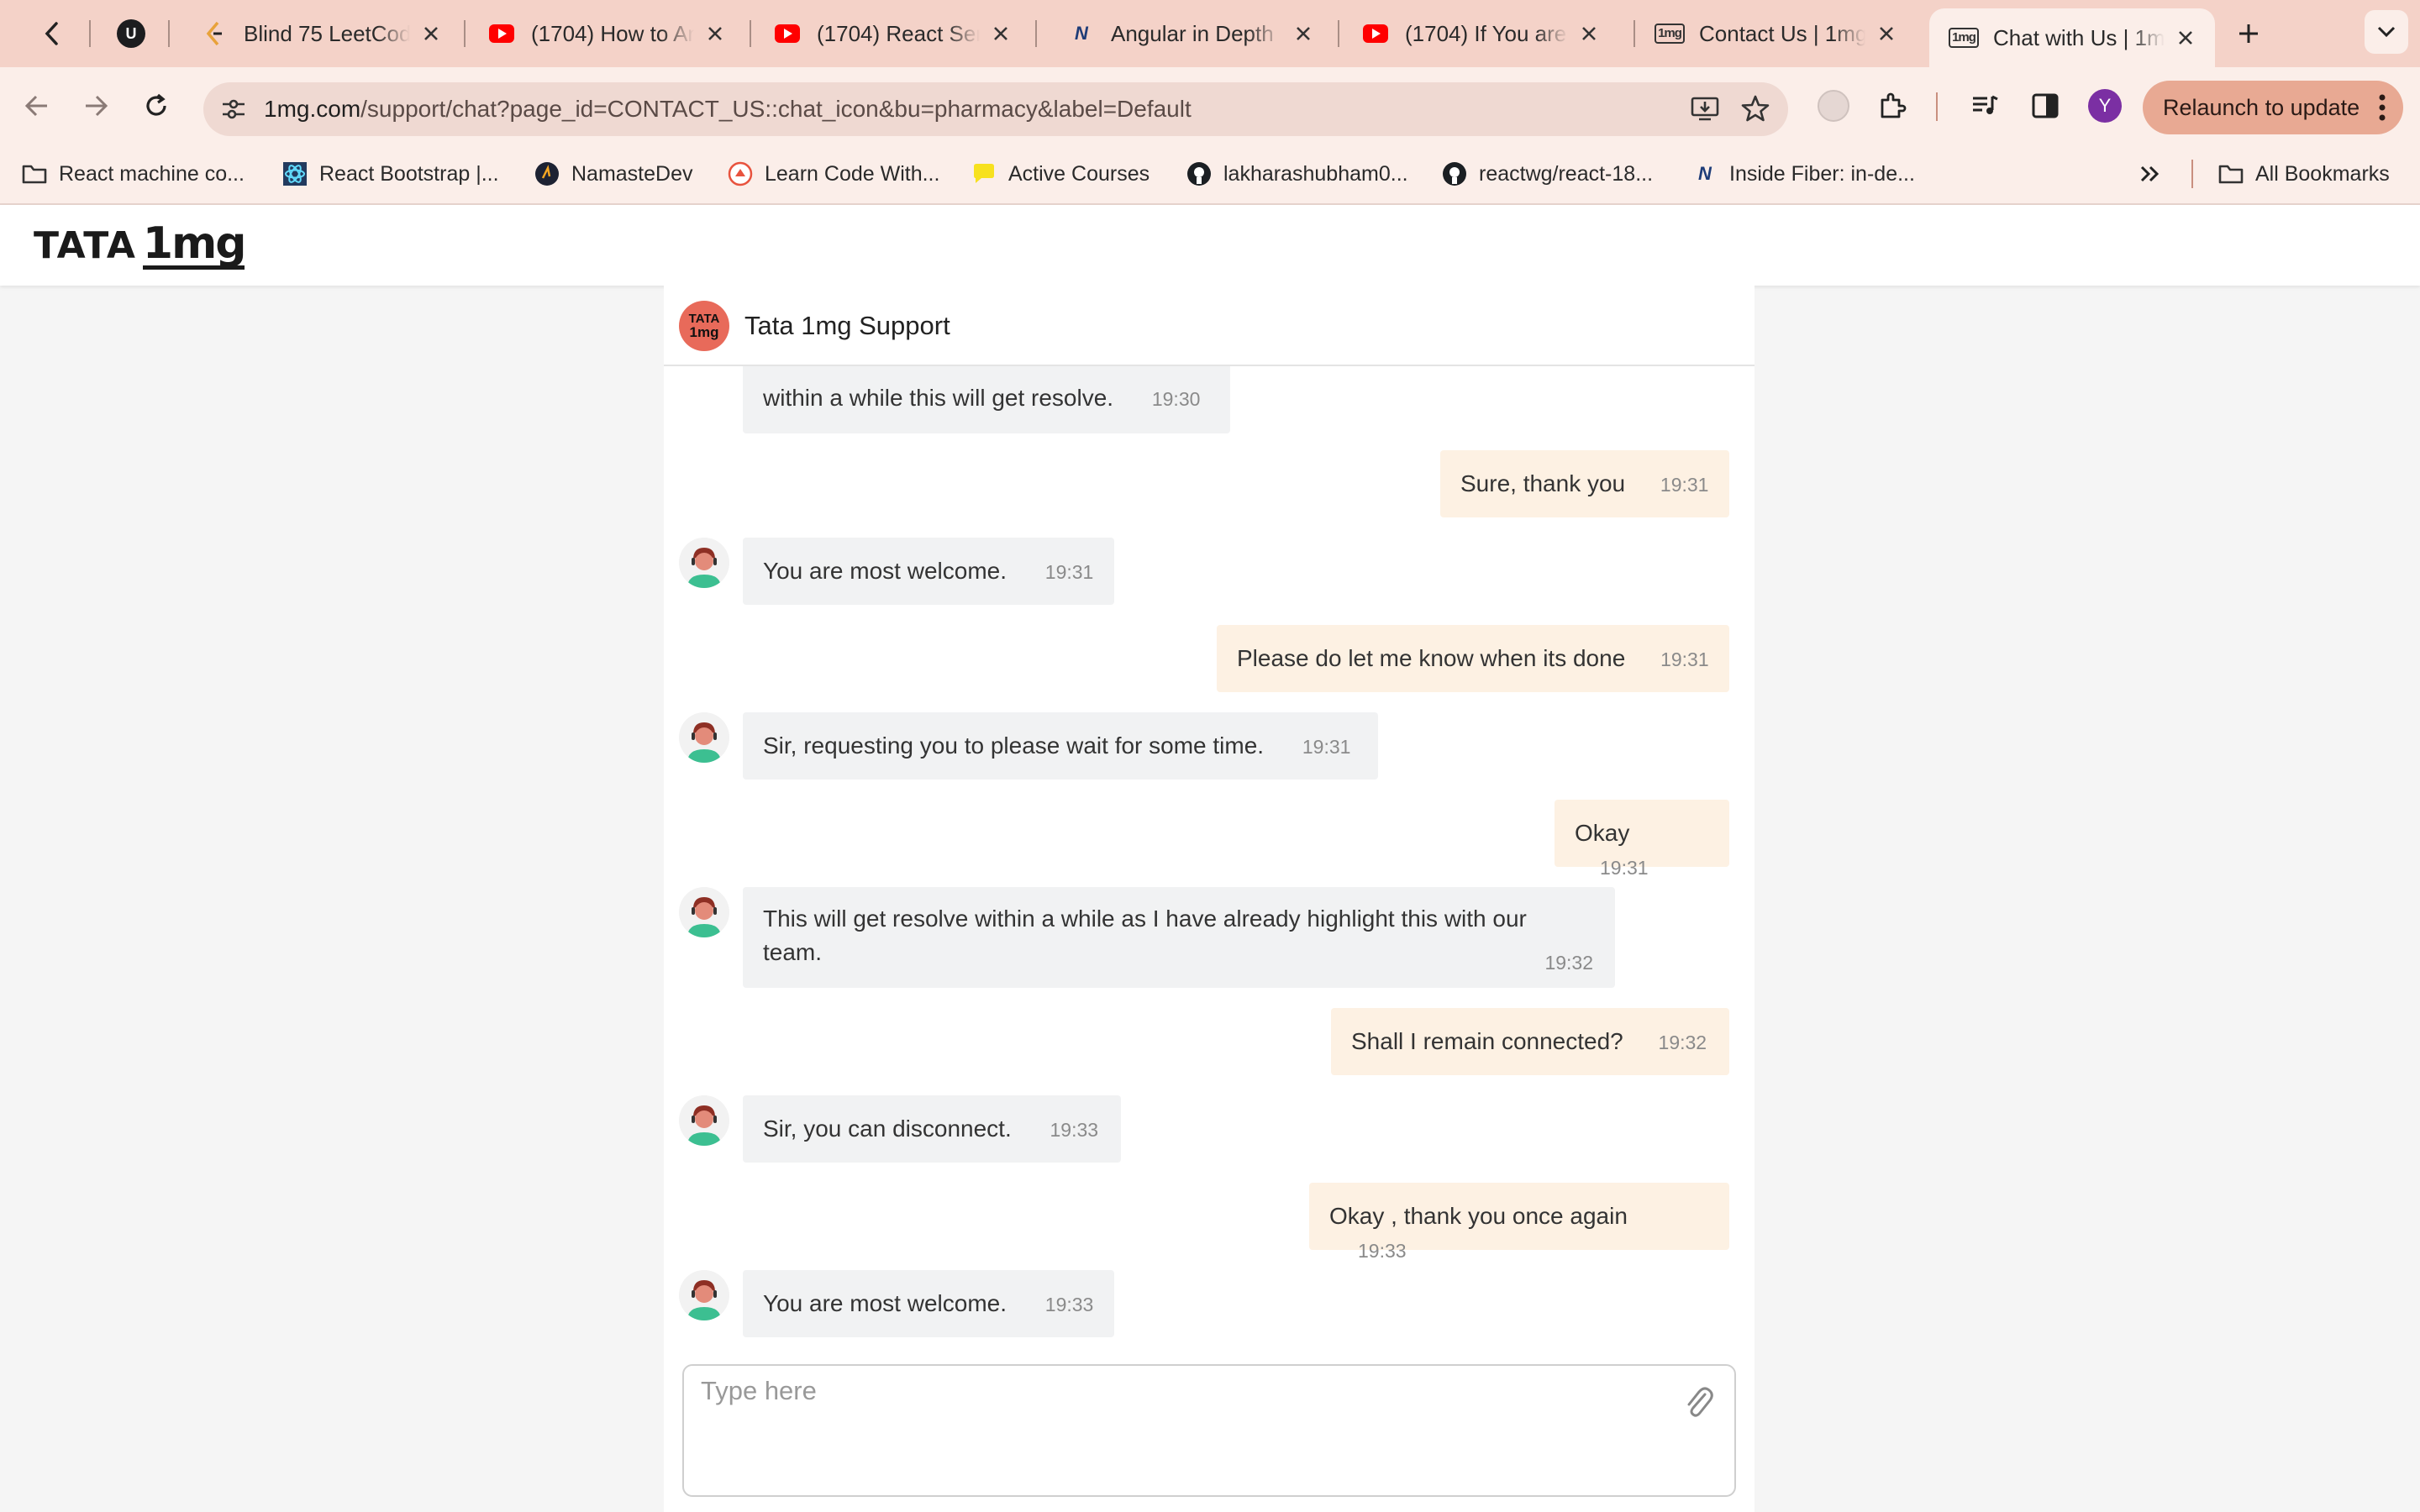 This screenshot has height=1512, width=2420. What do you see at coordinates (2045, 106) in the screenshot?
I see `side-panel-icon` at bounding box center [2045, 106].